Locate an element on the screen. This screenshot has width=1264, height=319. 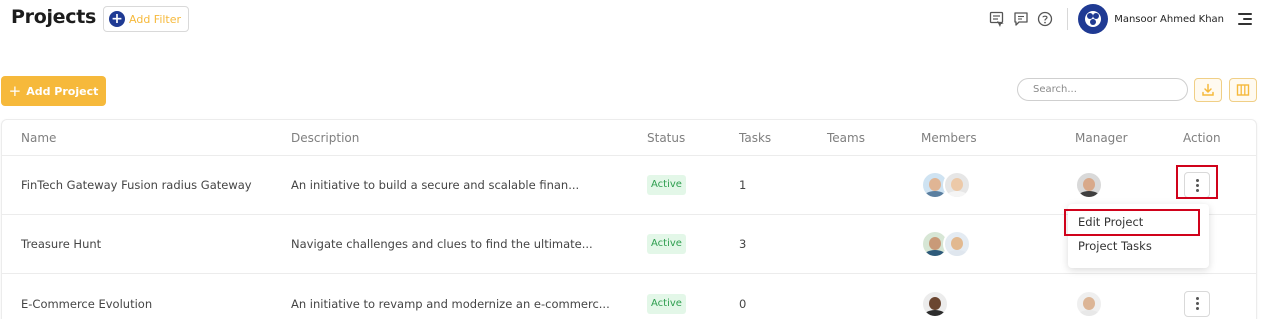
page-title: Projects is located at coordinates (54, 17).